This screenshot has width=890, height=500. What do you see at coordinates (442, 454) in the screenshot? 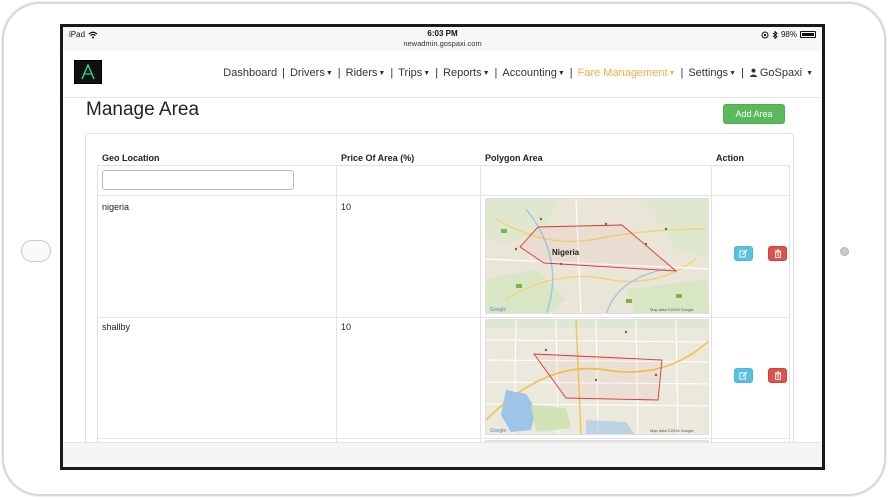
I see `browser-bottom-bar` at bounding box center [442, 454].